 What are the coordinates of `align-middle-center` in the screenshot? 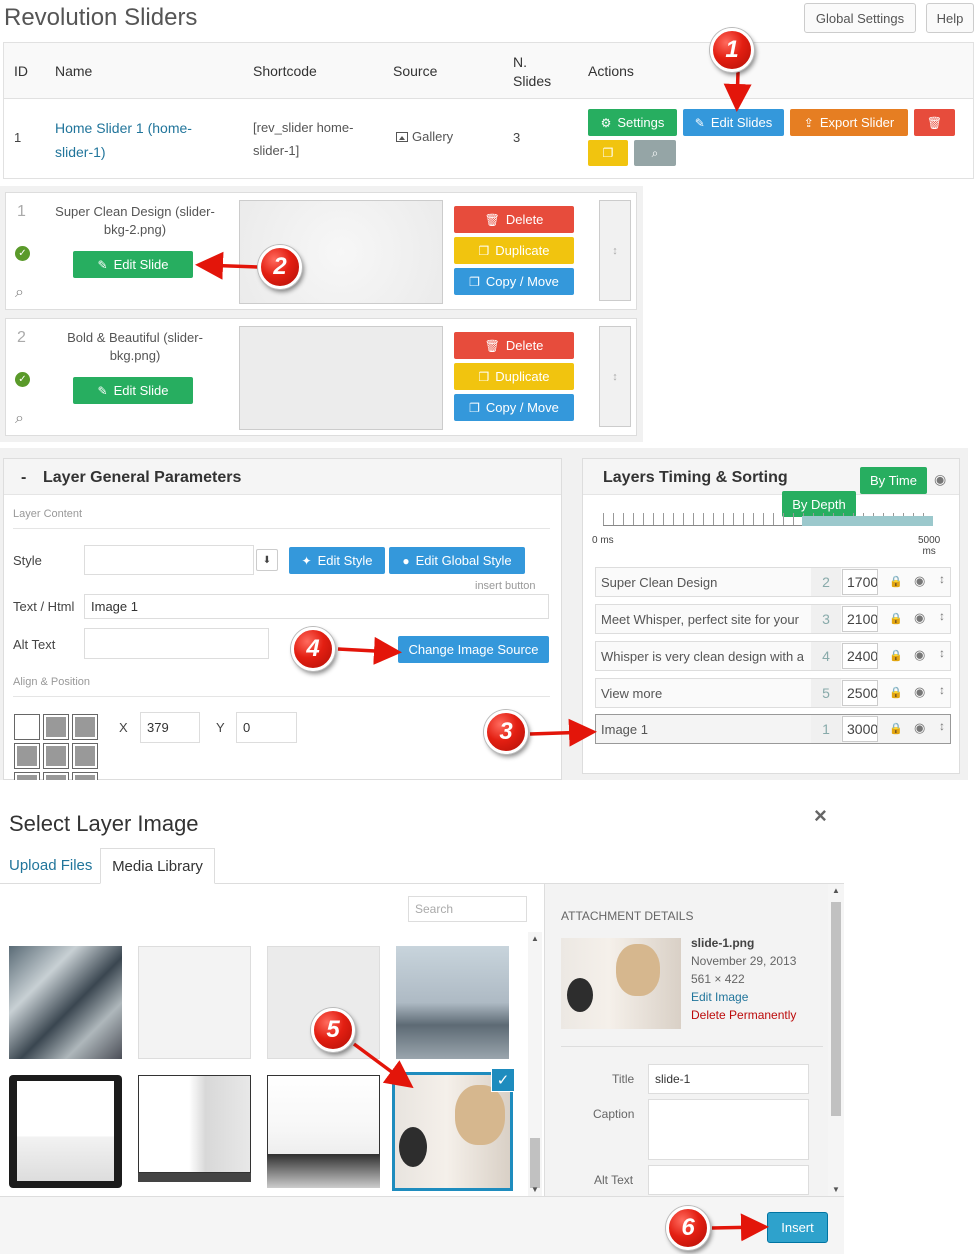 It's located at (56, 756).